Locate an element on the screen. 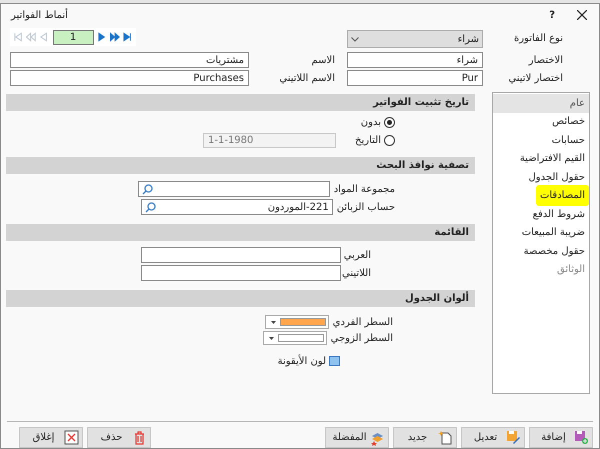 The width and height of the screenshot is (600, 449). new-button: جديد is located at coordinates (425, 437).